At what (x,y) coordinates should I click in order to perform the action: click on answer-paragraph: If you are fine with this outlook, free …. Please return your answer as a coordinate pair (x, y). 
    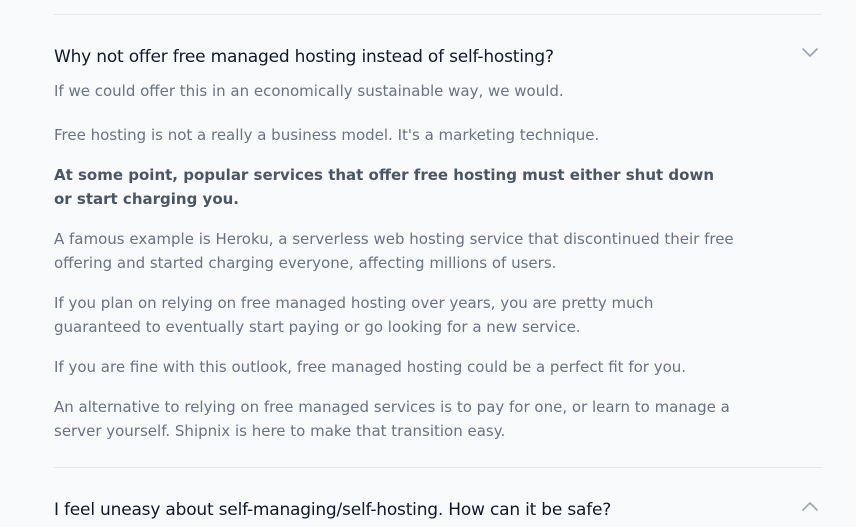
    Looking at the image, I should click on (370, 367).